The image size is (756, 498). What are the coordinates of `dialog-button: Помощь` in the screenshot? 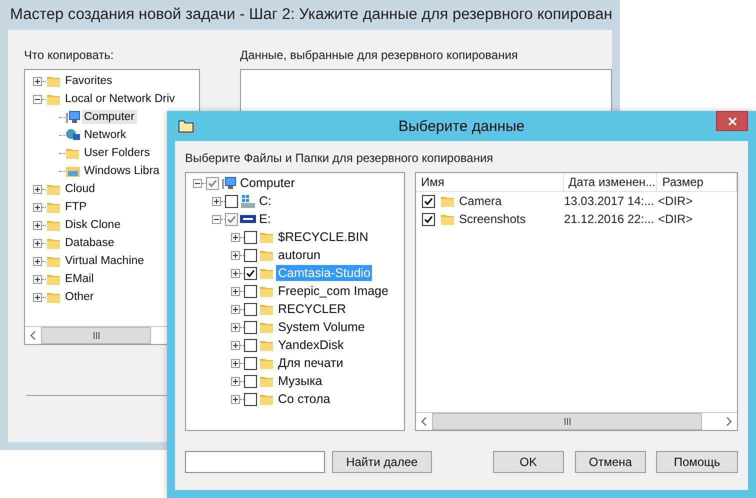 It's located at (697, 462).